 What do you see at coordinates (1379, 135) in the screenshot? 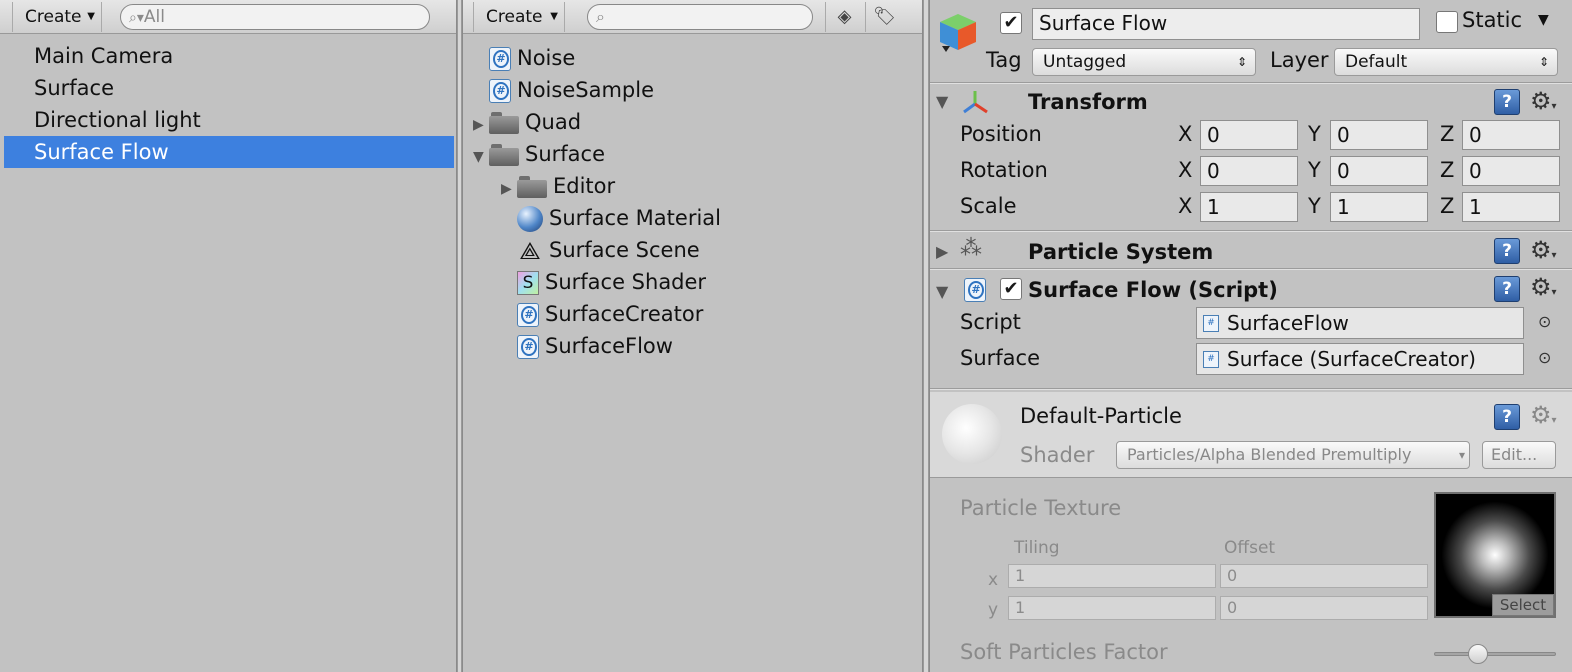
I see `position-y-field: 0` at bounding box center [1379, 135].